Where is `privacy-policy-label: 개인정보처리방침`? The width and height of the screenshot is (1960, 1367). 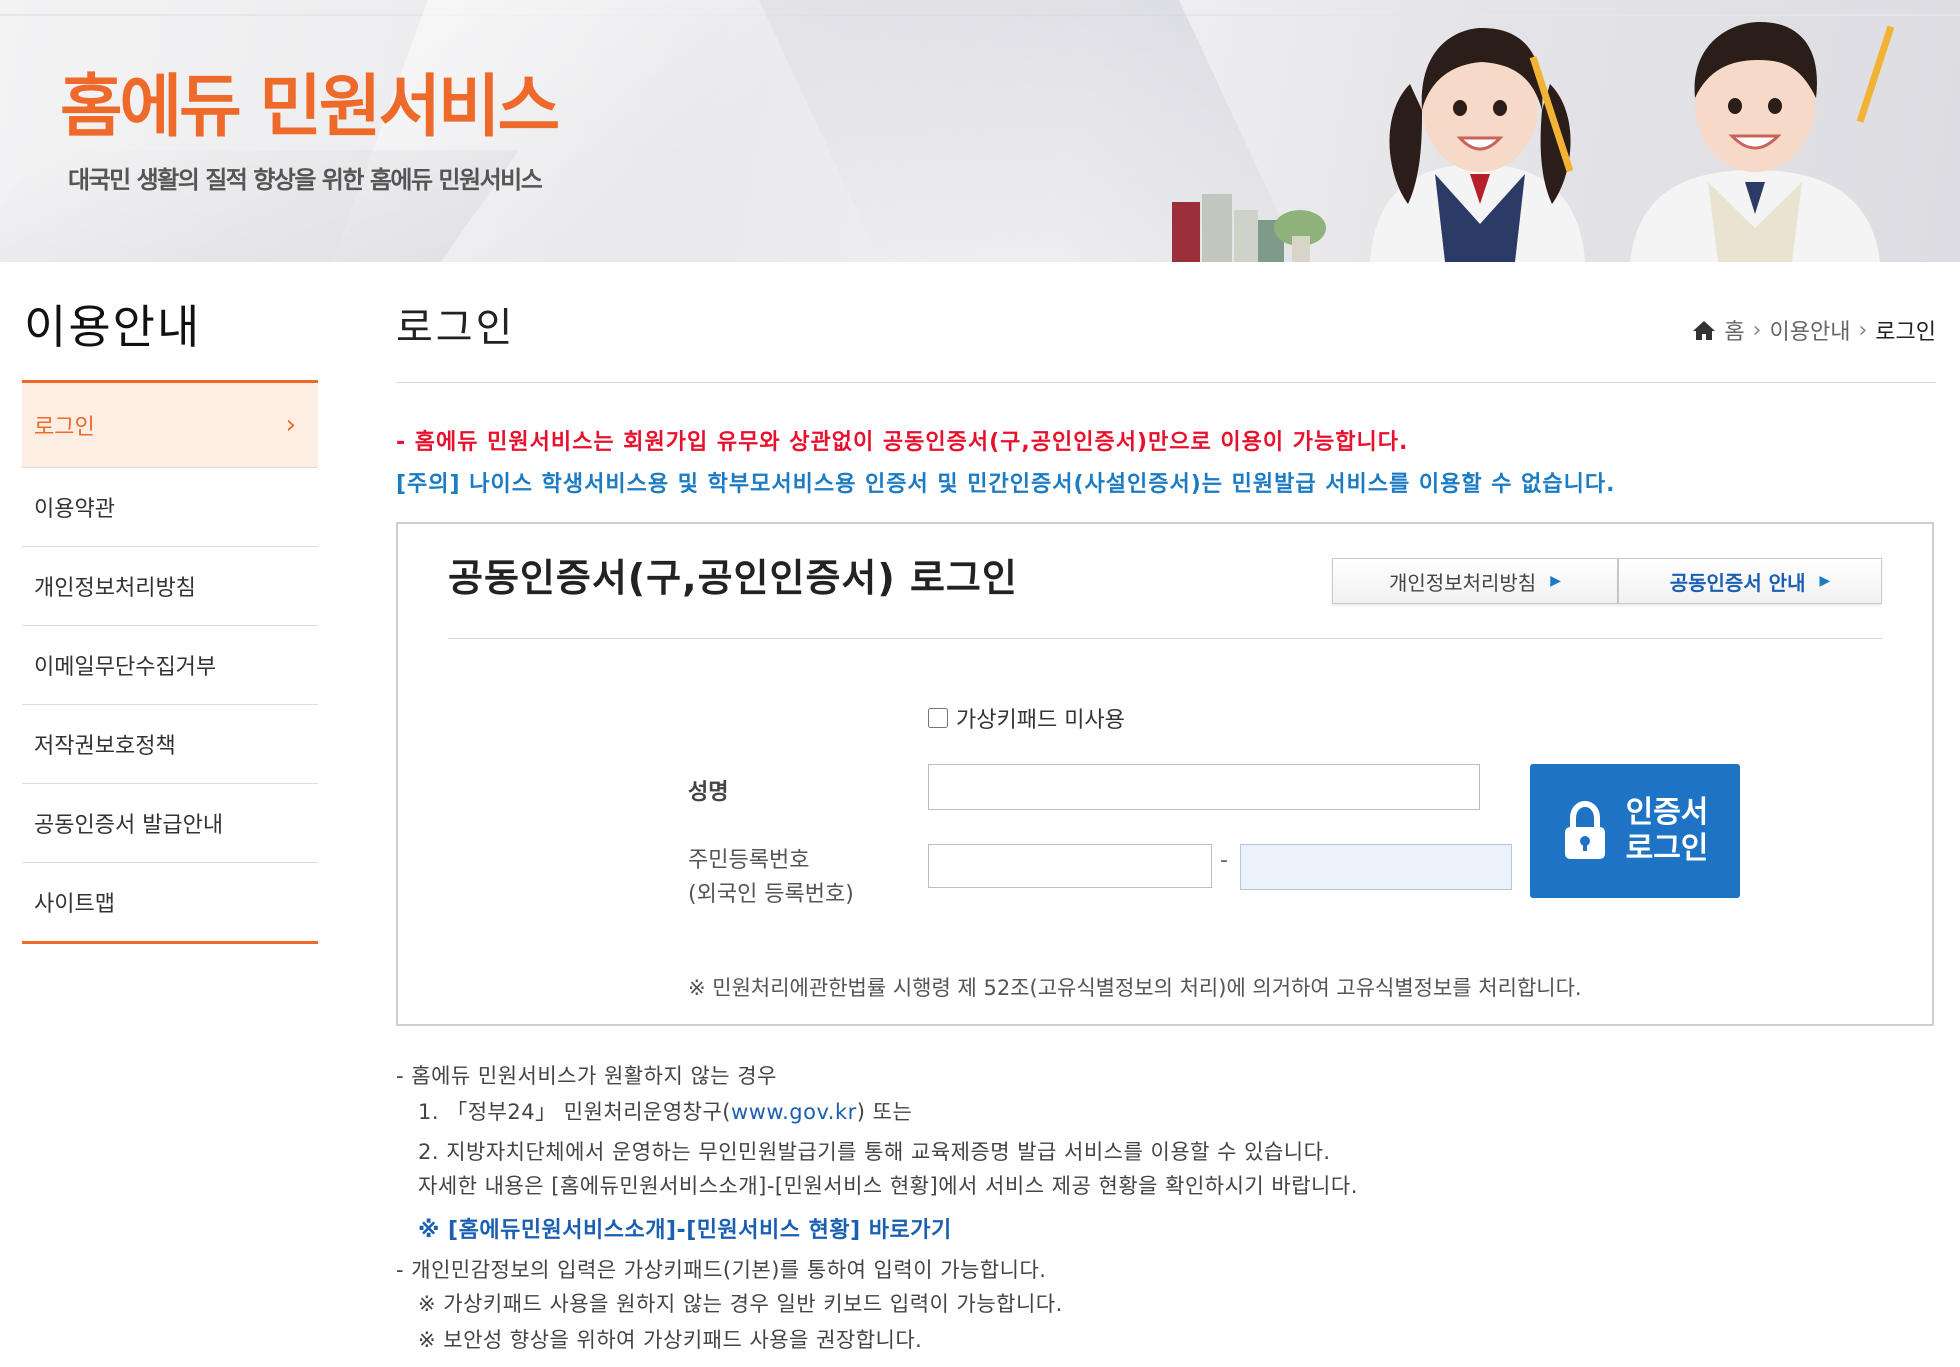
privacy-policy-label: 개인정보처리방침 is located at coordinates (1463, 582).